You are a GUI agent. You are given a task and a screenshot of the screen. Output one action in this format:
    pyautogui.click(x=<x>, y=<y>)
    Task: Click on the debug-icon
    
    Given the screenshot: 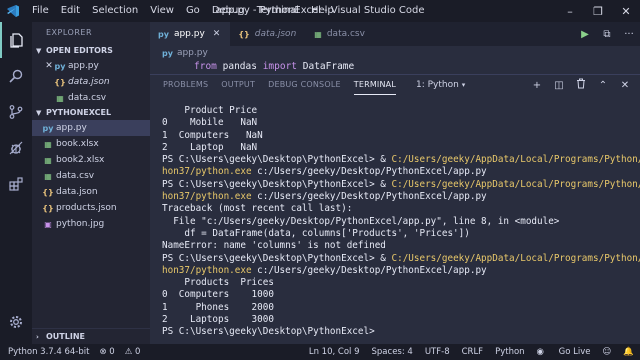 What is the action you would take?
    pyautogui.click(x=16, y=148)
    